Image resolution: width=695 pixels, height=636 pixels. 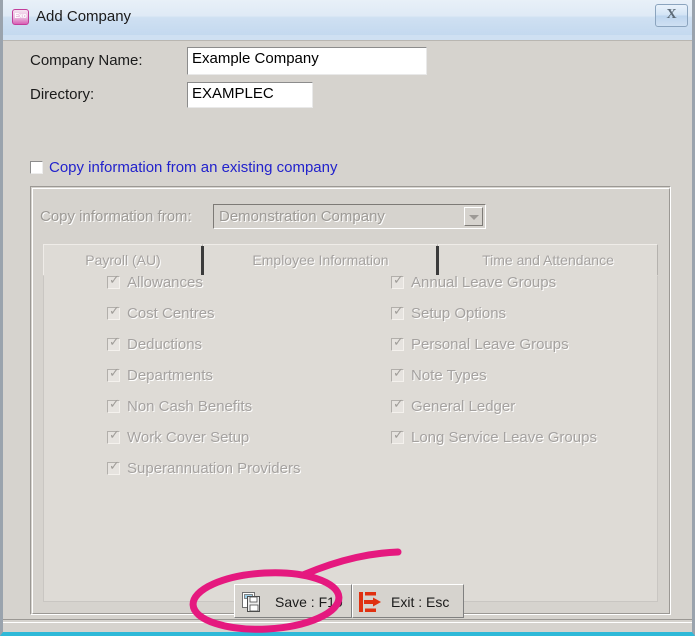 What do you see at coordinates (36, 167) in the screenshot?
I see `copy-existing-checkbox` at bounding box center [36, 167].